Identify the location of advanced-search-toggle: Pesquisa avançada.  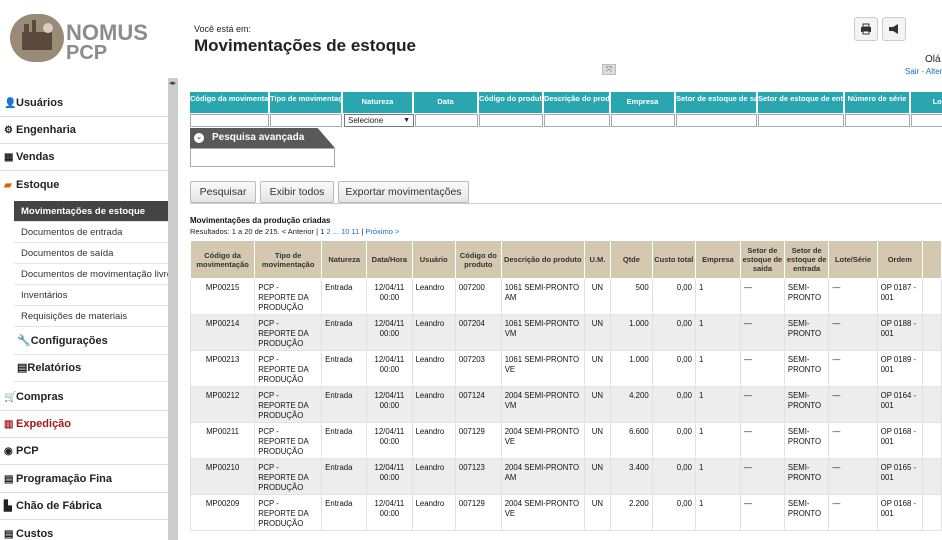
(262, 138).